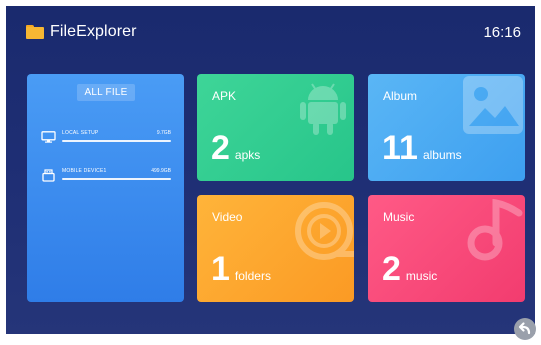 This screenshot has width=541, height=345. I want to click on apk-label: APK, so click(224, 96).